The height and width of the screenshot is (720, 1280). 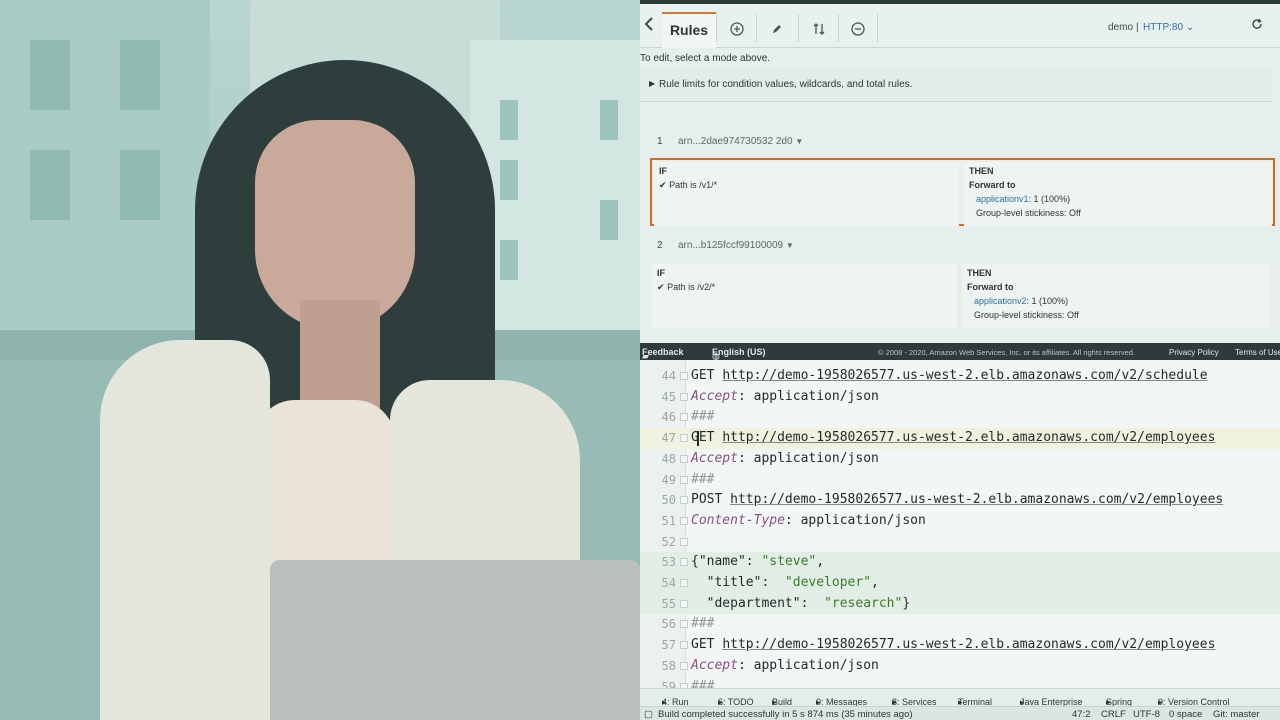 I want to click on terms-link: Terms of Use, so click(x=1257, y=352).